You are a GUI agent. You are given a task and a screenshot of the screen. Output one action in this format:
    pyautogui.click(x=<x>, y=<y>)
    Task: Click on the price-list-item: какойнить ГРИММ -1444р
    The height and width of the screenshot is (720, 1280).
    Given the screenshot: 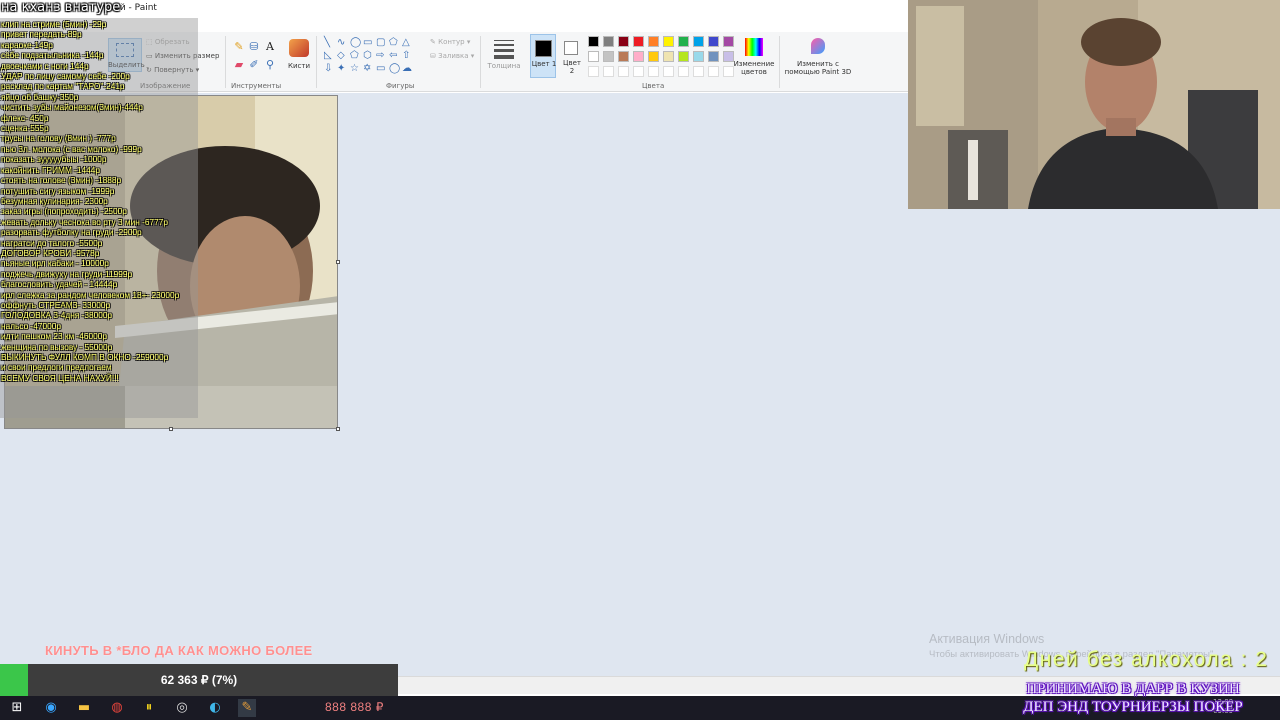 What is the action you would take?
    pyautogui.click(x=50, y=169)
    